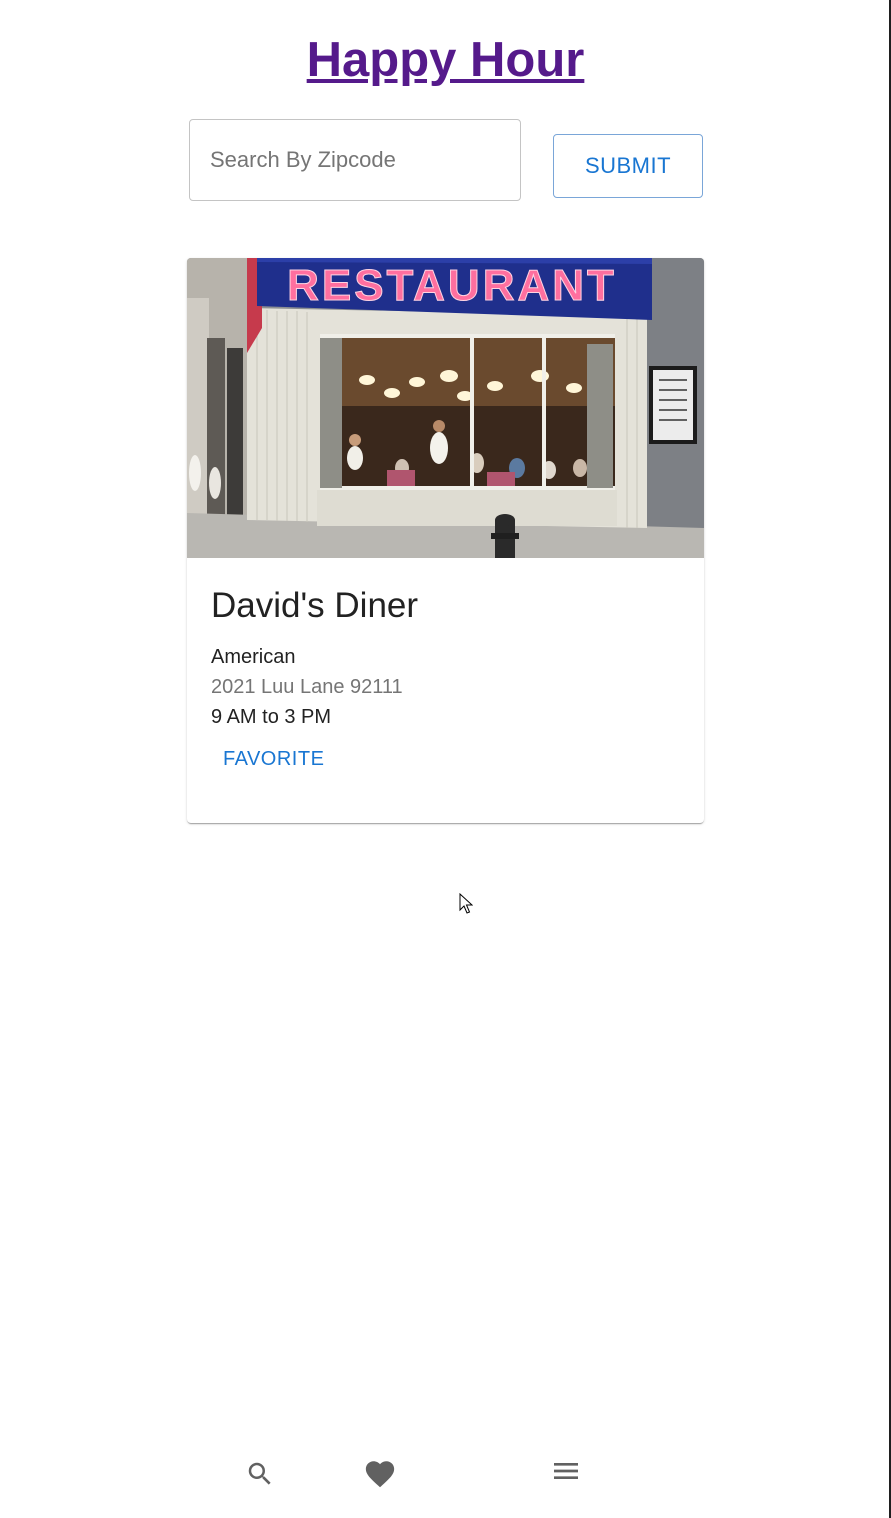 This screenshot has height=1518, width=891. I want to click on favorite-button: FAVORITE, so click(273, 759).